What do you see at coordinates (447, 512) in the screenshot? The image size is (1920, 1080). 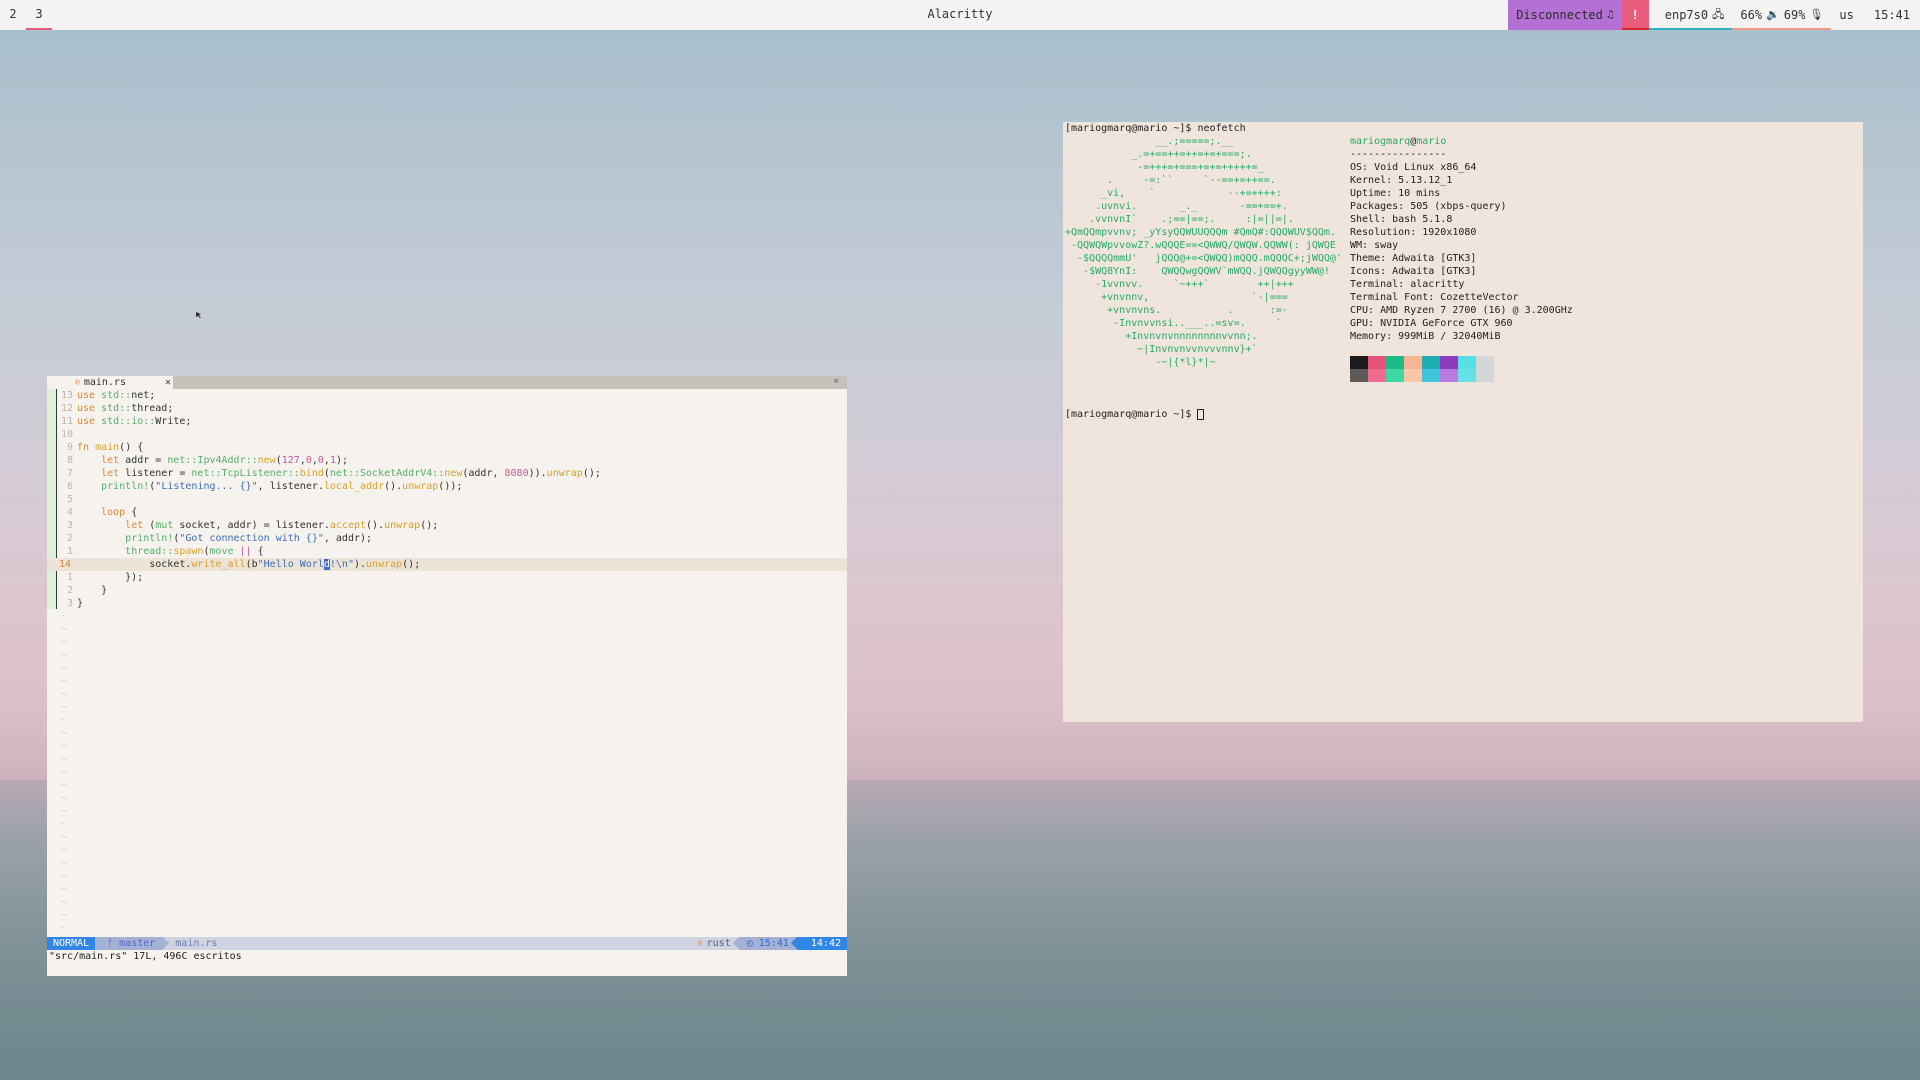 I see `code-line: 4 loop {` at bounding box center [447, 512].